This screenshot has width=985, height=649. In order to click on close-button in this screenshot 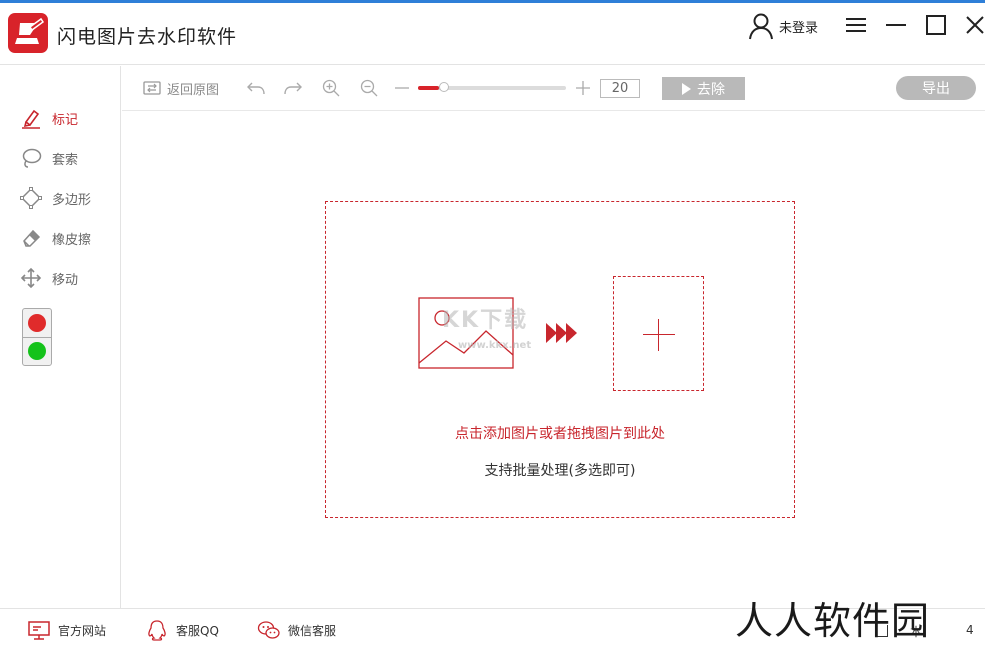, I will do `click(973, 25)`.